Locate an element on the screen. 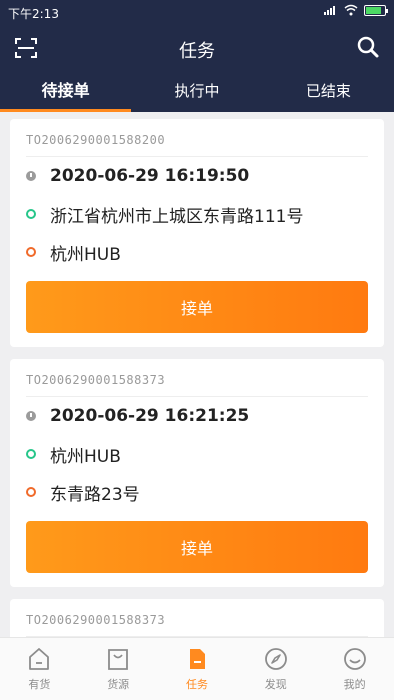  destination-row: 杭州HUB is located at coordinates (197, 252).